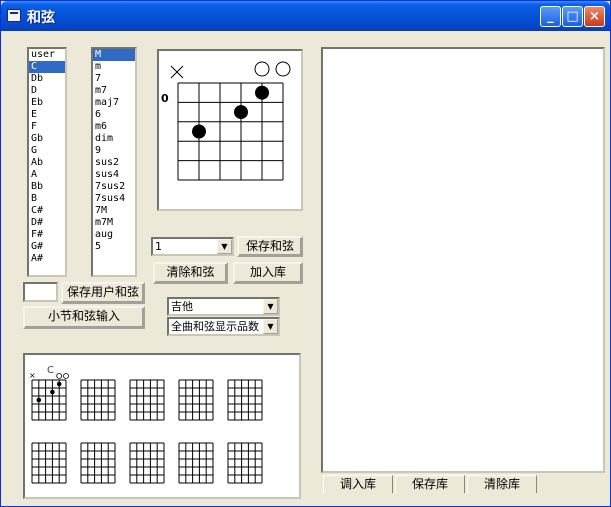 The width and height of the screenshot is (611, 507). What do you see at coordinates (40, 292) in the screenshot?
I see `user-chord-name-input` at bounding box center [40, 292].